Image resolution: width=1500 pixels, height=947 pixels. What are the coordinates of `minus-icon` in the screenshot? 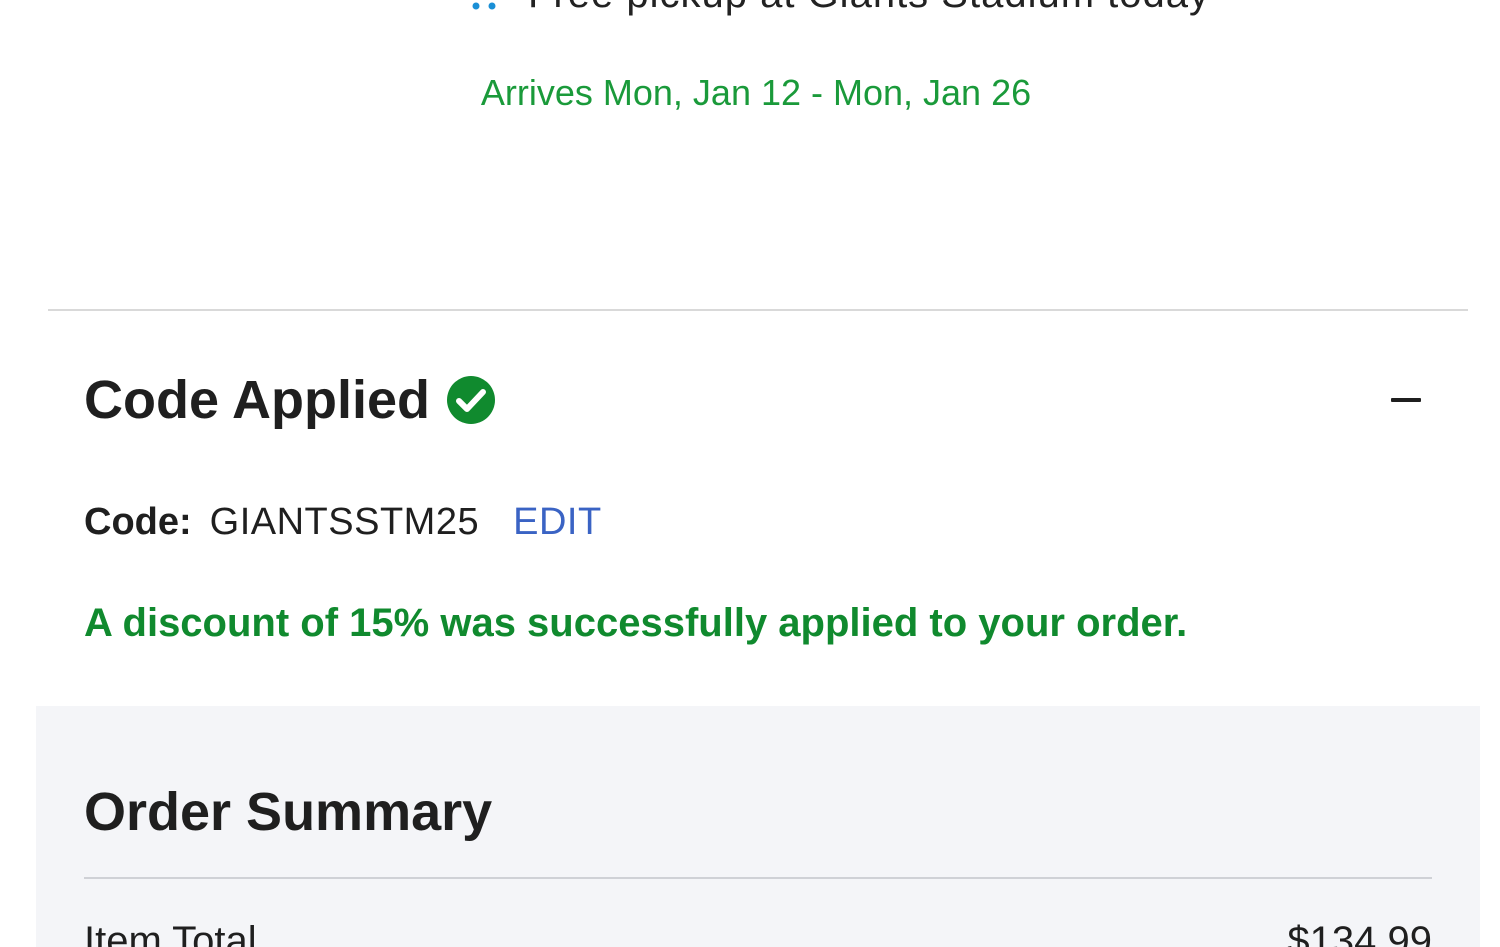 It's located at (1406, 400).